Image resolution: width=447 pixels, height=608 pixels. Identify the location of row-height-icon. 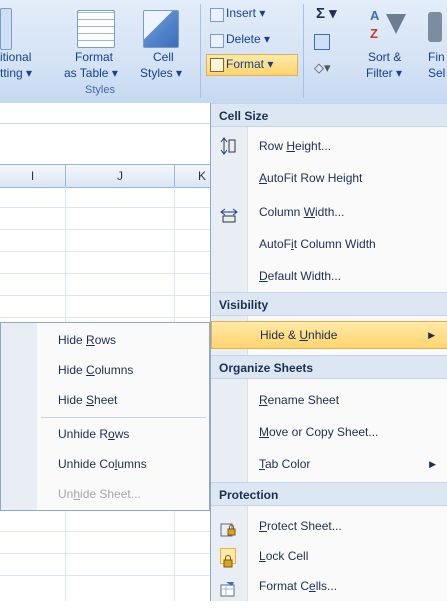
(228, 145).